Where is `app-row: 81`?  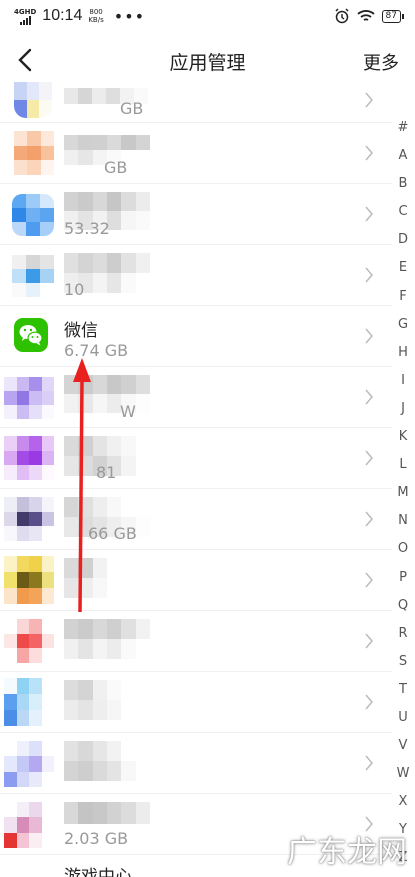 app-row: 81 is located at coordinates (196, 458).